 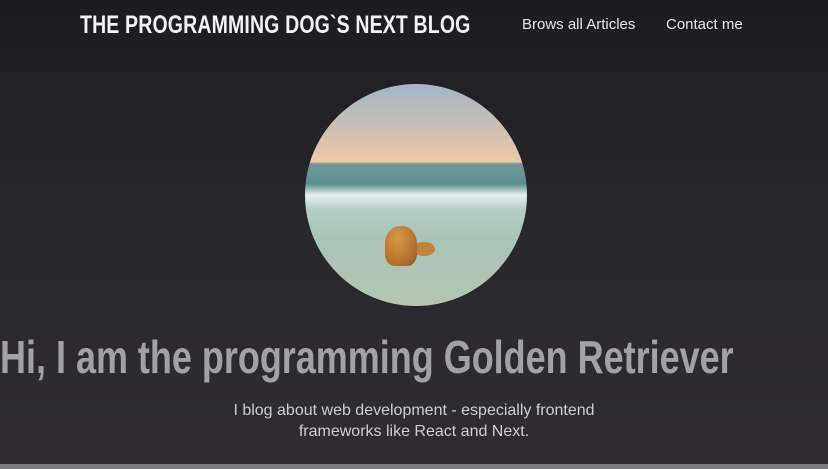 What do you see at coordinates (414, 466) in the screenshot?
I see `section-divider` at bounding box center [414, 466].